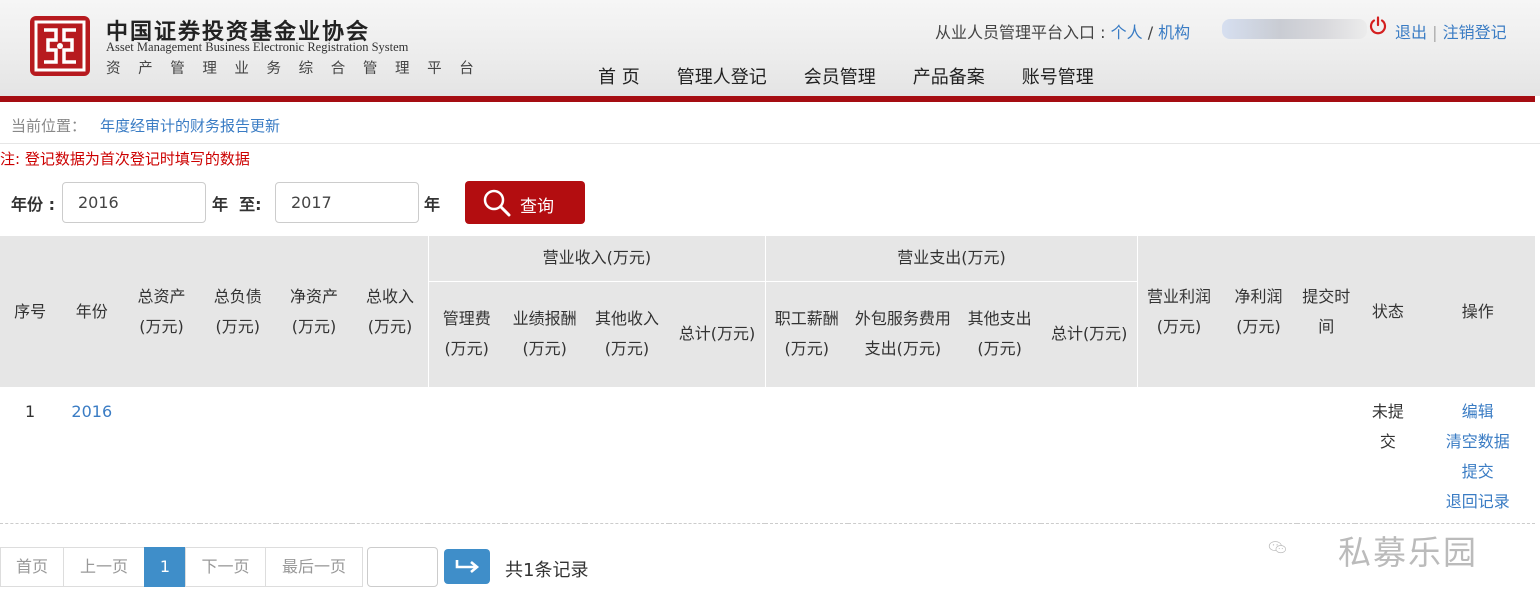 The width and height of the screenshot is (1540, 613). I want to click on nav-item-membership: 会员管理, so click(840, 76).